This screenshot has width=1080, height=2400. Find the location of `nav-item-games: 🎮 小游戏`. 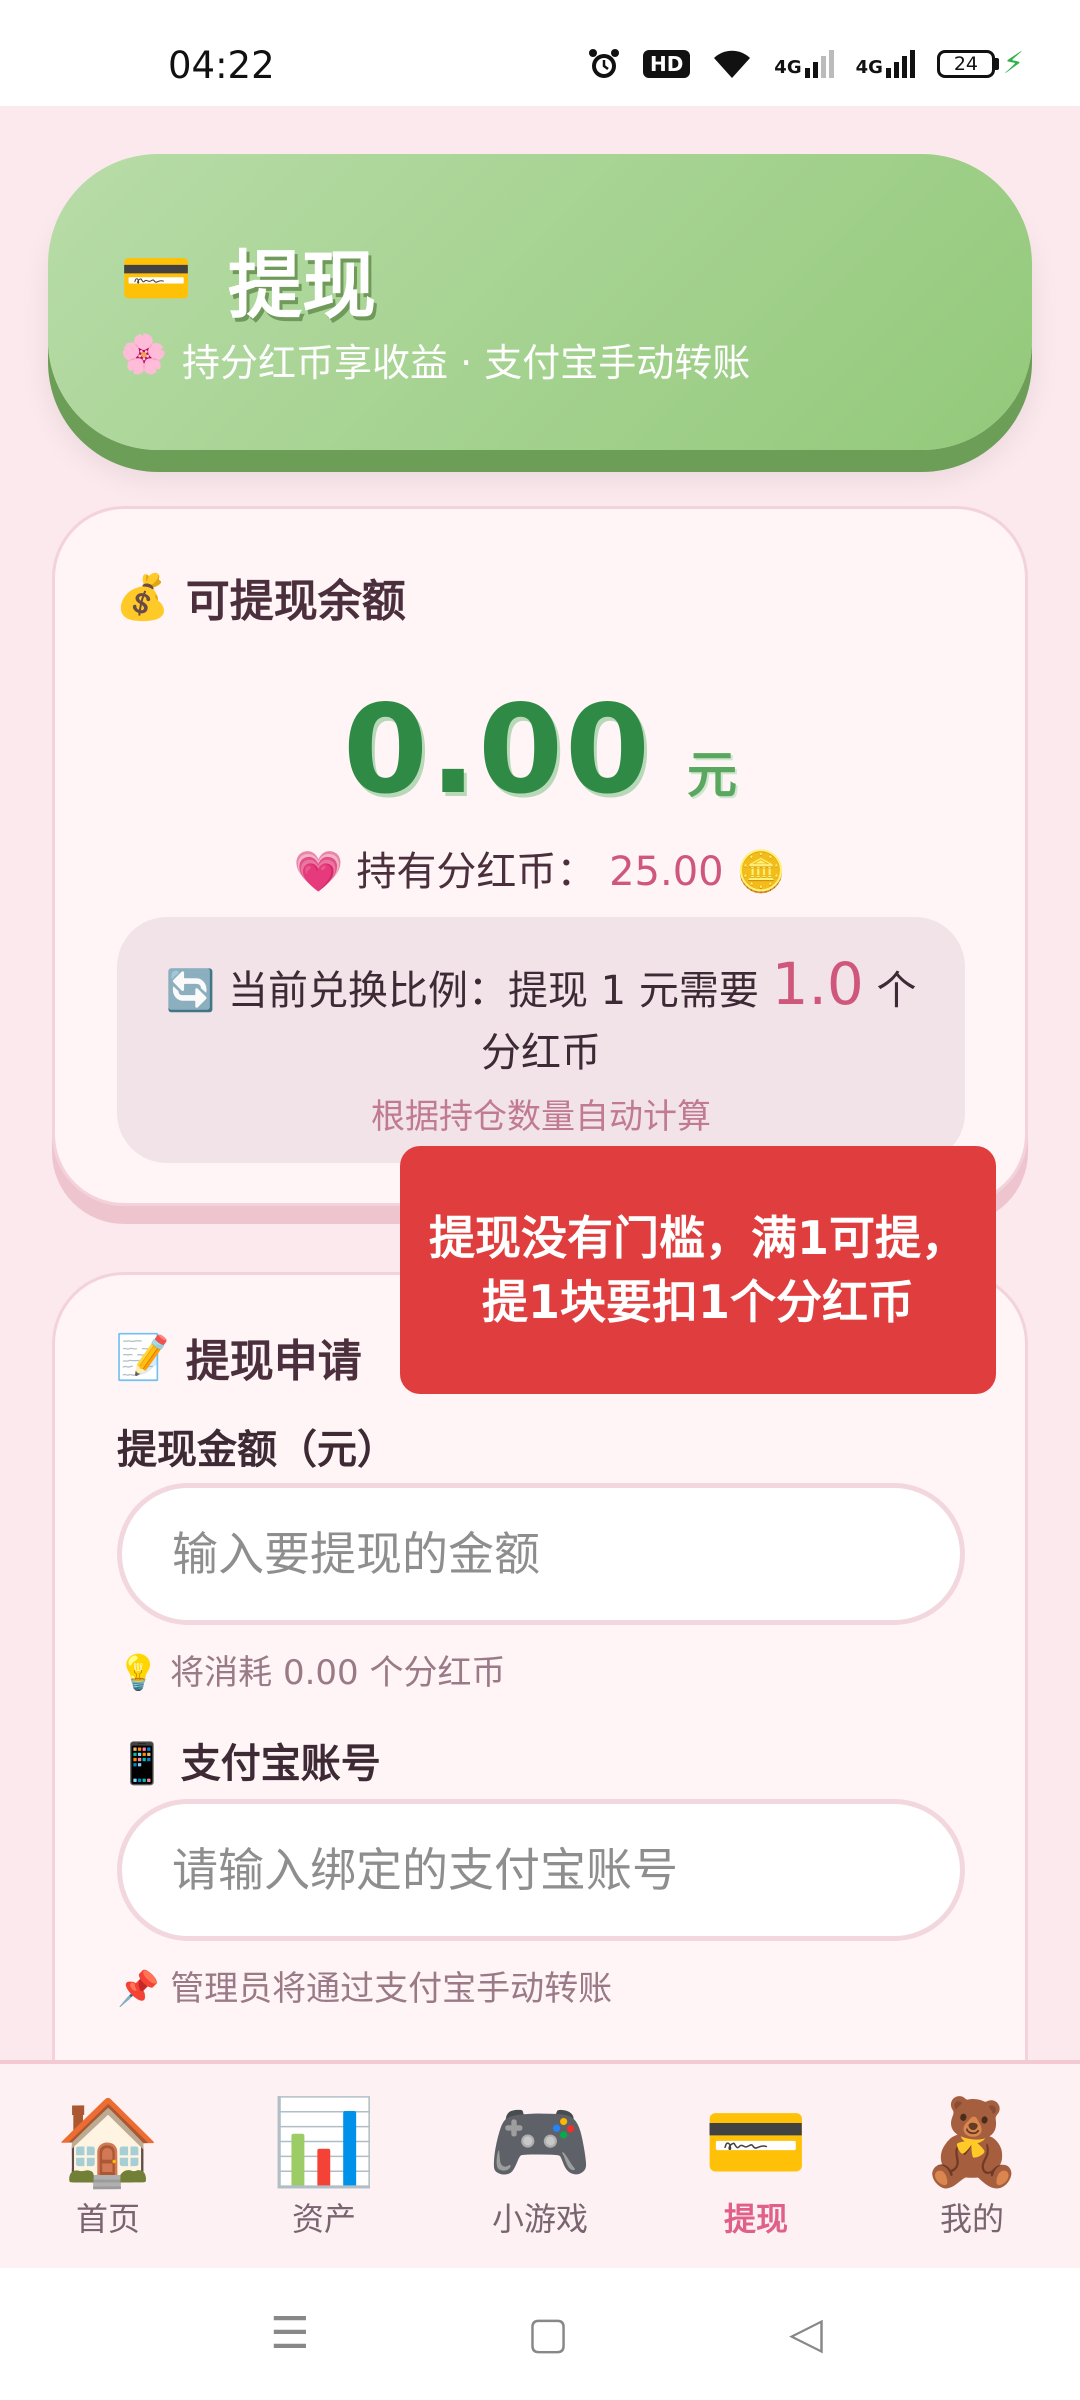

nav-item-games: 🎮 小游戏 is located at coordinates (540, 2167).